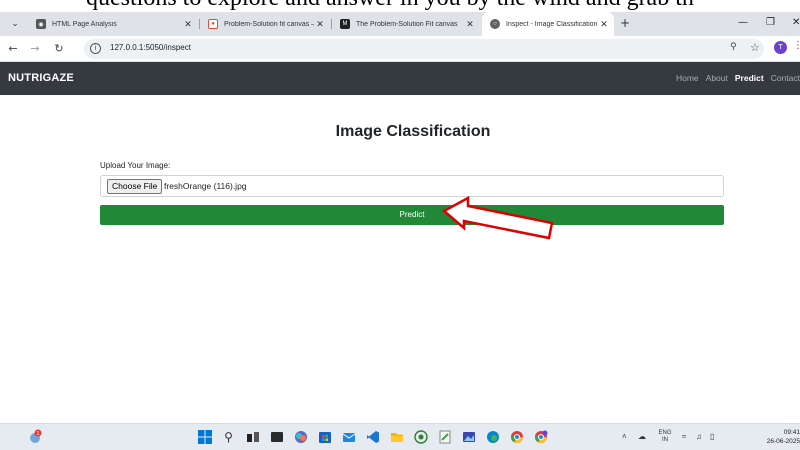 The width and height of the screenshot is (800, 450). What do you see at coordinates (150, 47) in the screenshot?
I see `url-text: 127.0.0.1:5050/inspect` at bounding box center [150, 47].